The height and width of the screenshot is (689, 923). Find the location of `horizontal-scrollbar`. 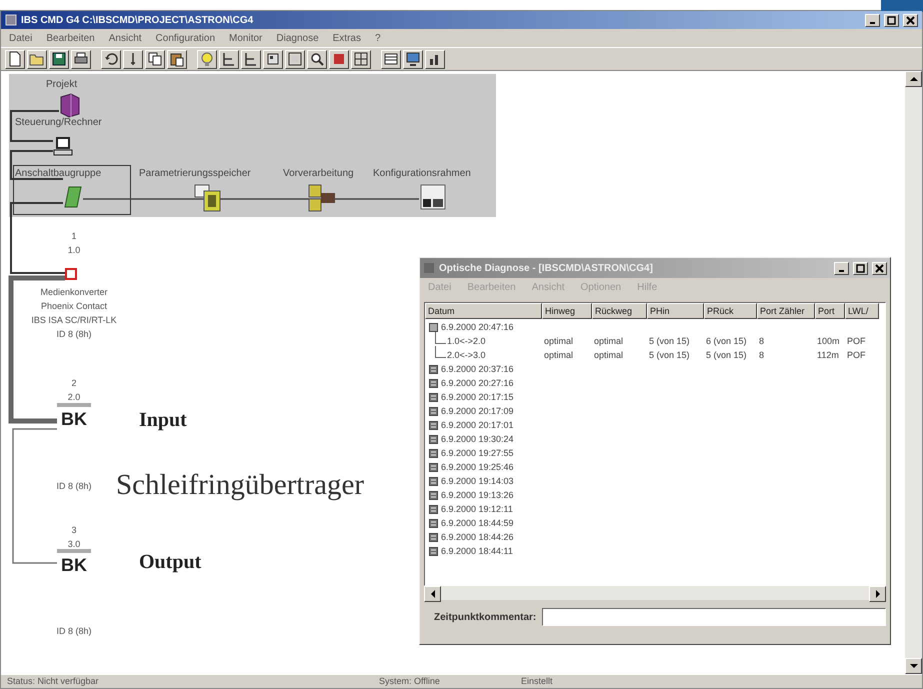

horizontal-scrollbar is located at coordinates (655, 593).